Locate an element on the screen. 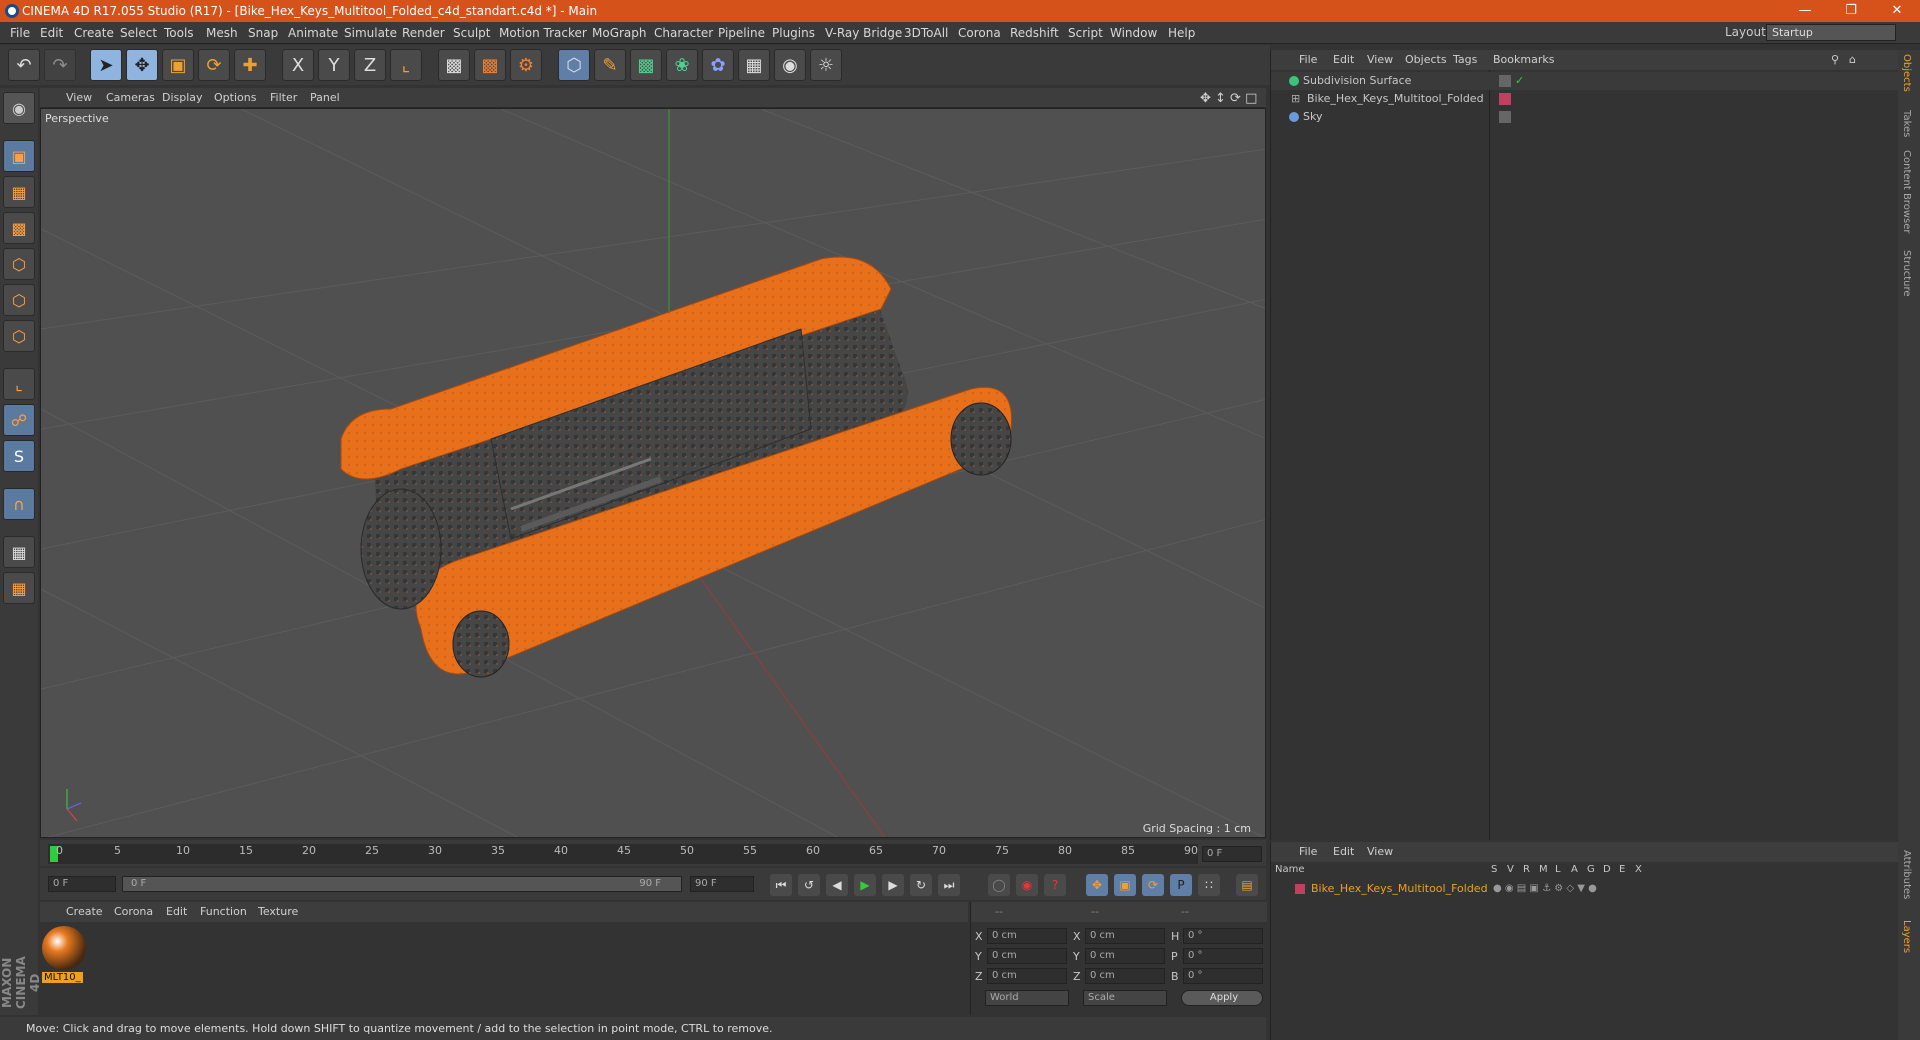 Image resolution: width=1920 pixels, height=1040 pixels. material-menu-texture: Texture is located at coordinates (278, 911).